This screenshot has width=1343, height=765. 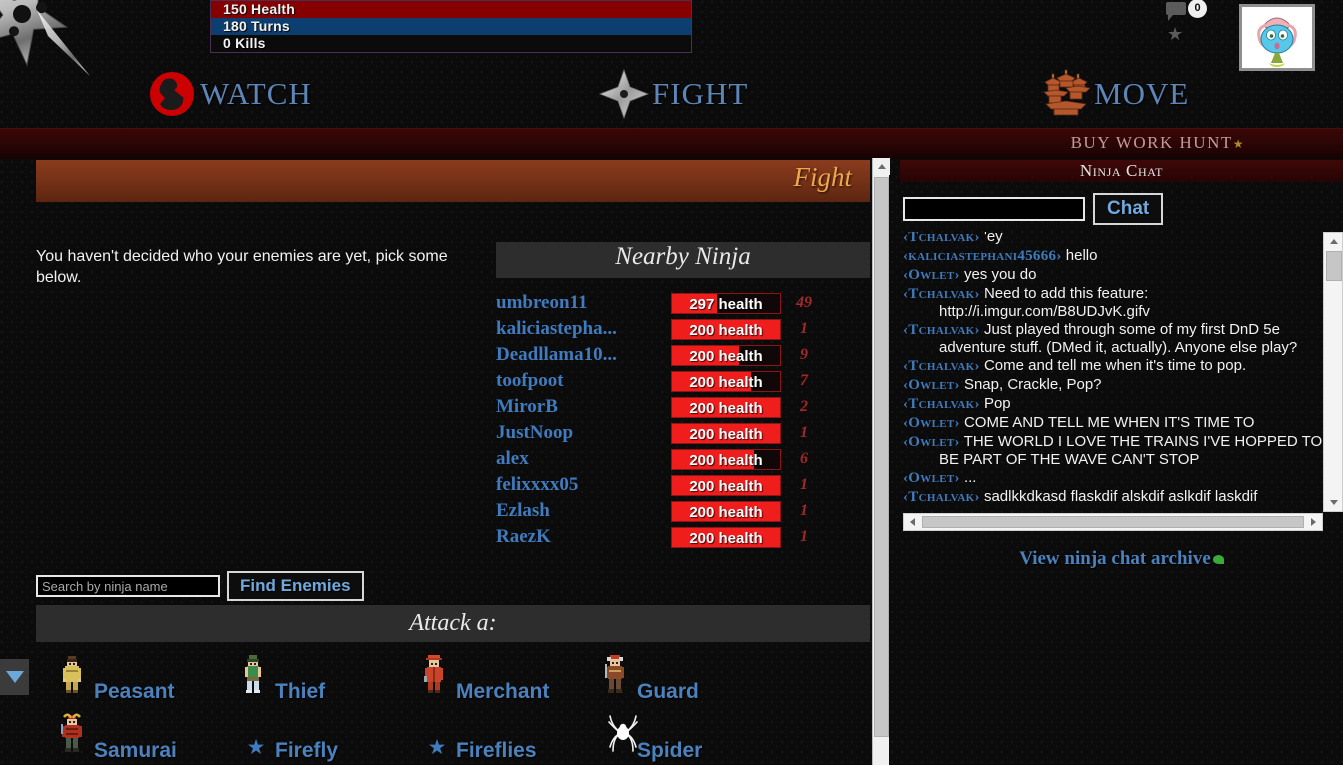 I want to click on notification-area: 0 ★, so click(x=1183, y=30).